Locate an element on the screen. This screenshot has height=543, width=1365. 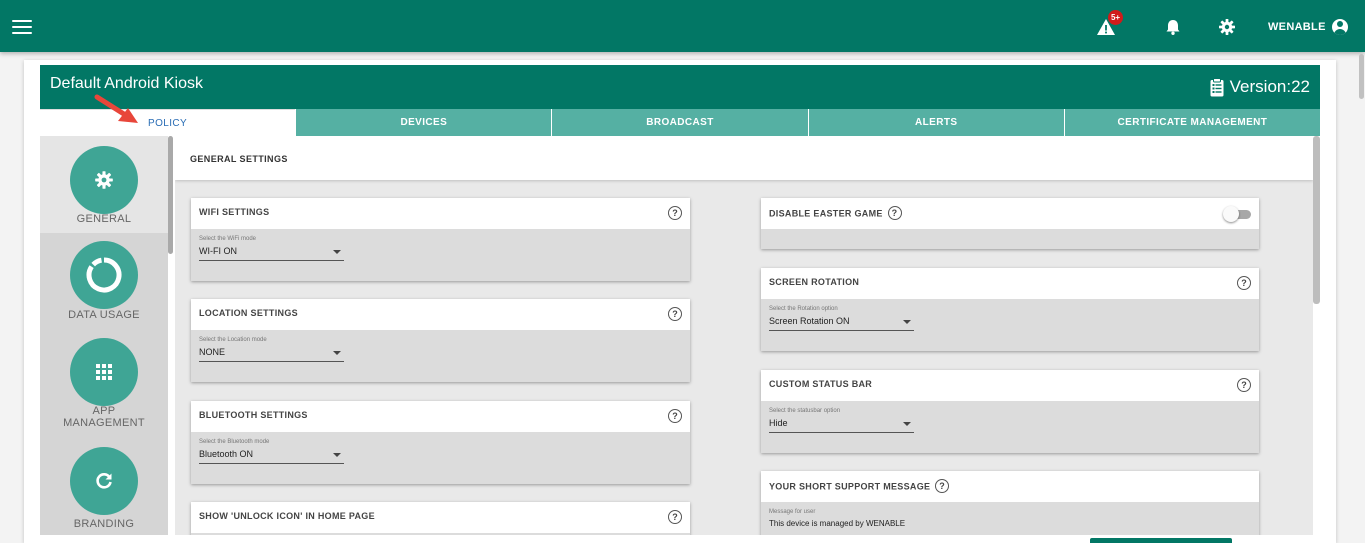
sidebar-data-usage-circle is located at coordinates (104, 275).